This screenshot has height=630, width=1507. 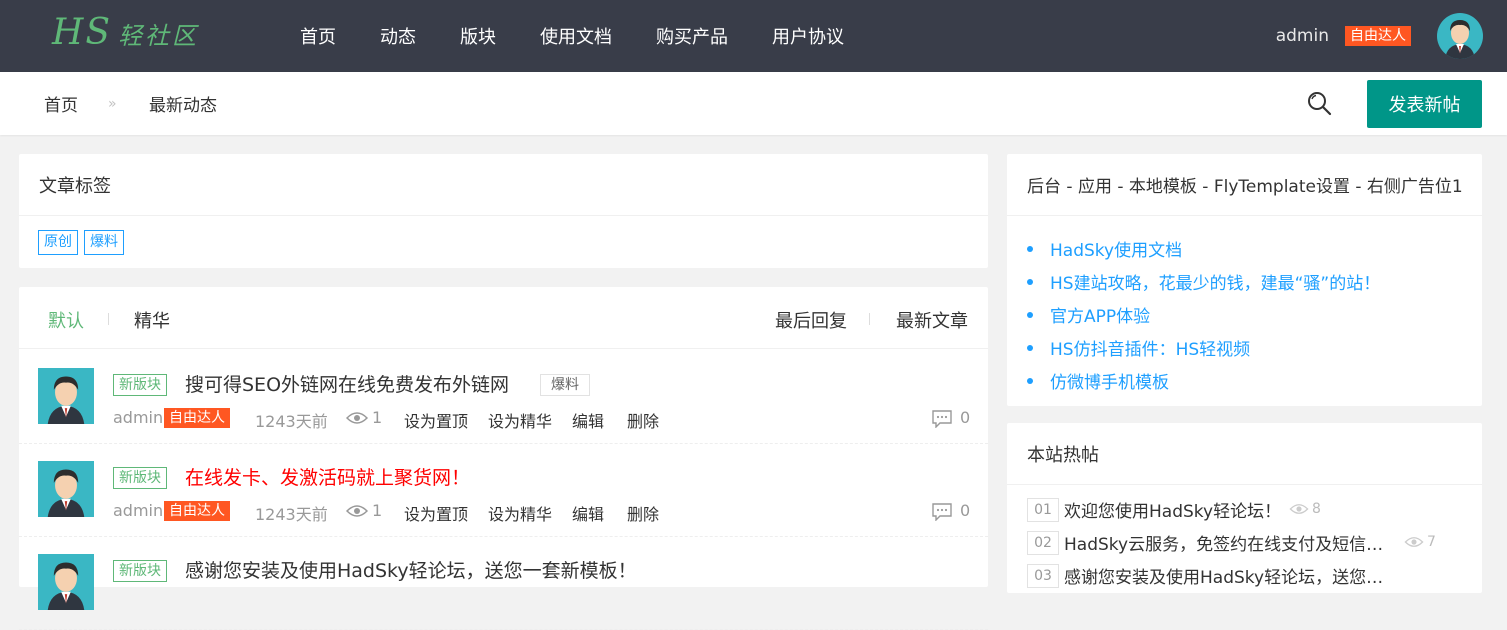 What do you see at coordinates (1254, 248) in the screenshot?
I see `ad-link: HadSky使用文档` at bounding box center [1254, 248].